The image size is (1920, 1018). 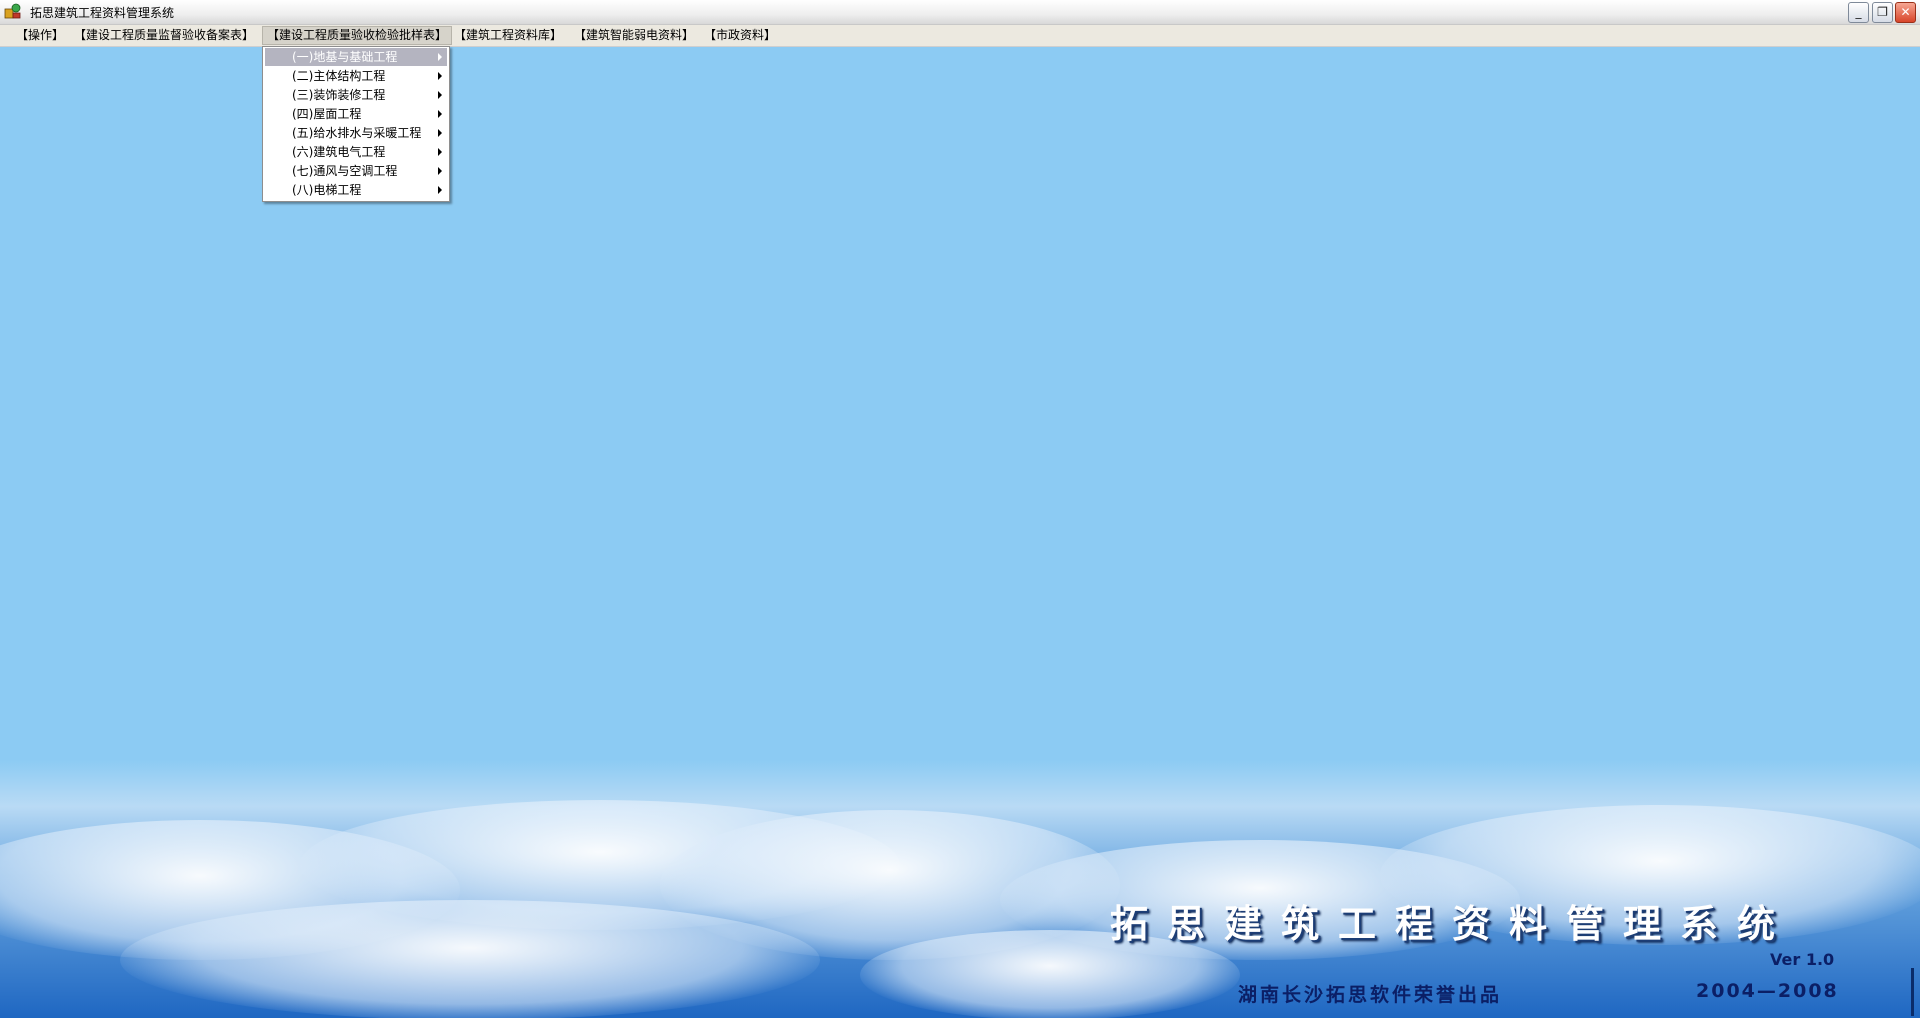 What do you see at coordinates (164, 35) in the screenshot?
I see `menu-supervision-acceptance-records: 【建设工程质量监督验收备案表】` at bounding box center [164, 35].